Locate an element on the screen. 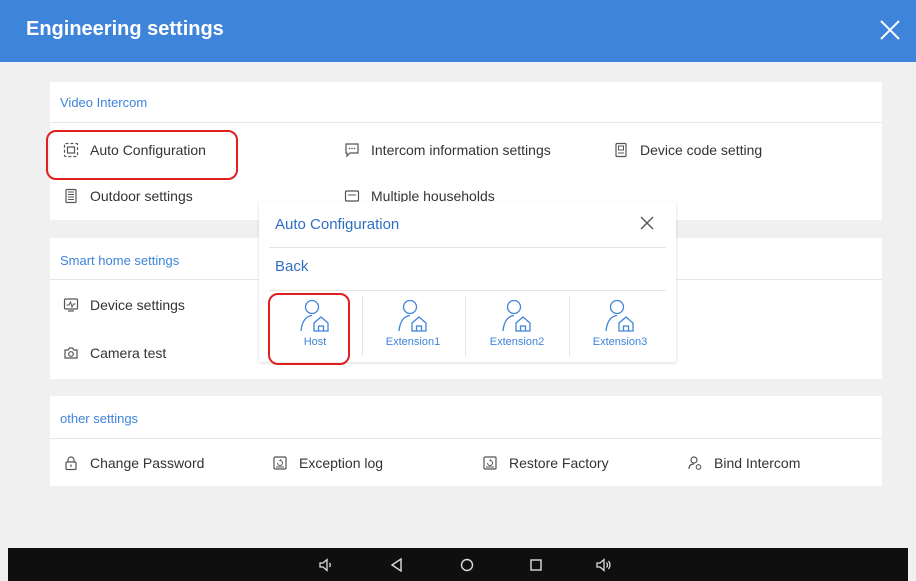 This screenshot has height=581, width=916. title-bar: Engineering settings is located at coordinates (458, 31).